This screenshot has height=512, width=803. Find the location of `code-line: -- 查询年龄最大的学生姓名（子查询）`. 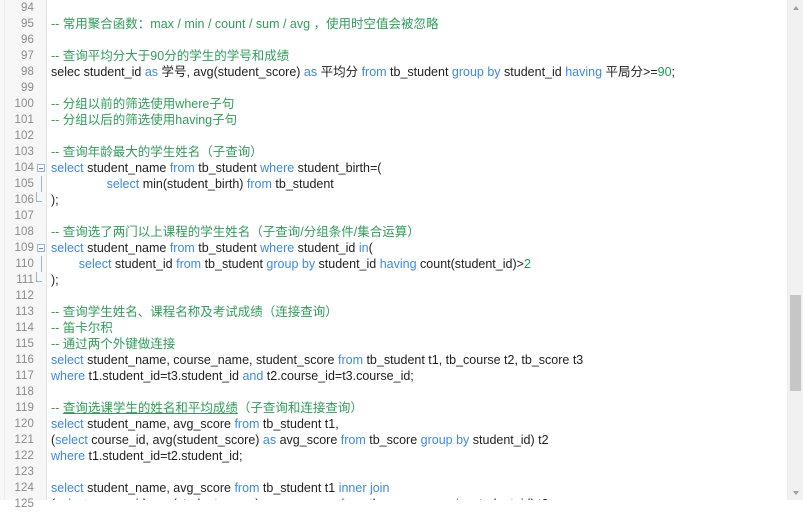

code-line: -- 查询年龄最大的学生姓名（子查询） is located at coordinates (419, 152).